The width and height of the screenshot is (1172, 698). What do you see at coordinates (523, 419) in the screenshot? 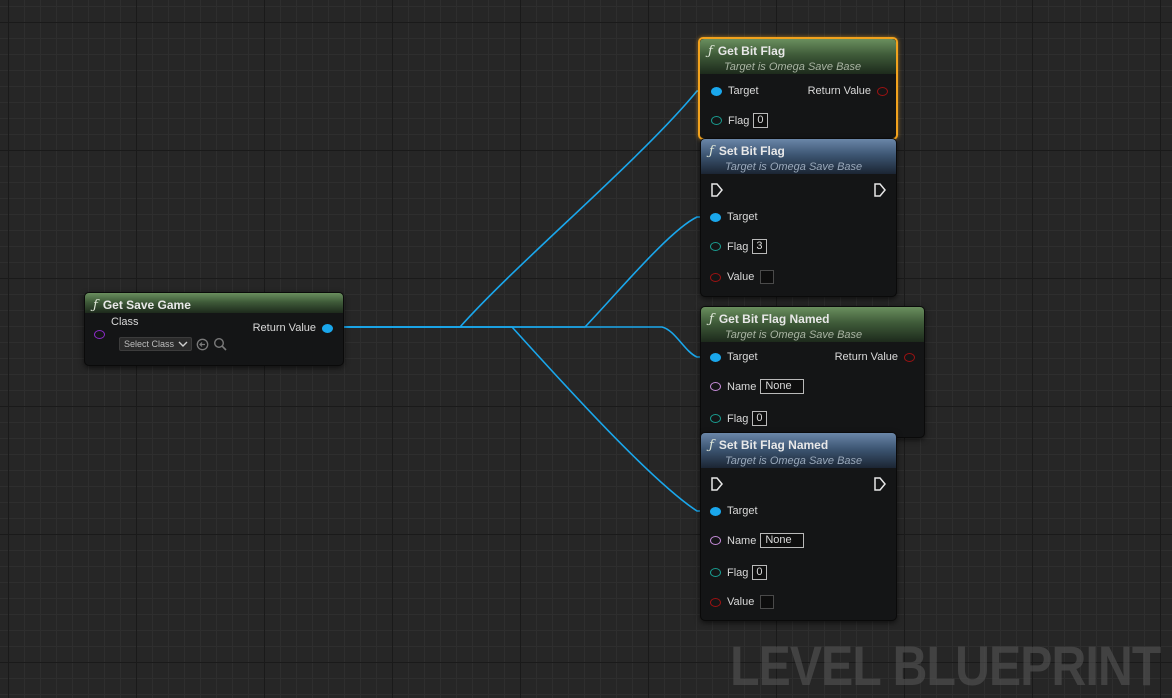
I see `wire-to-set-bit-flag-named` at bounding box center [523, 419].